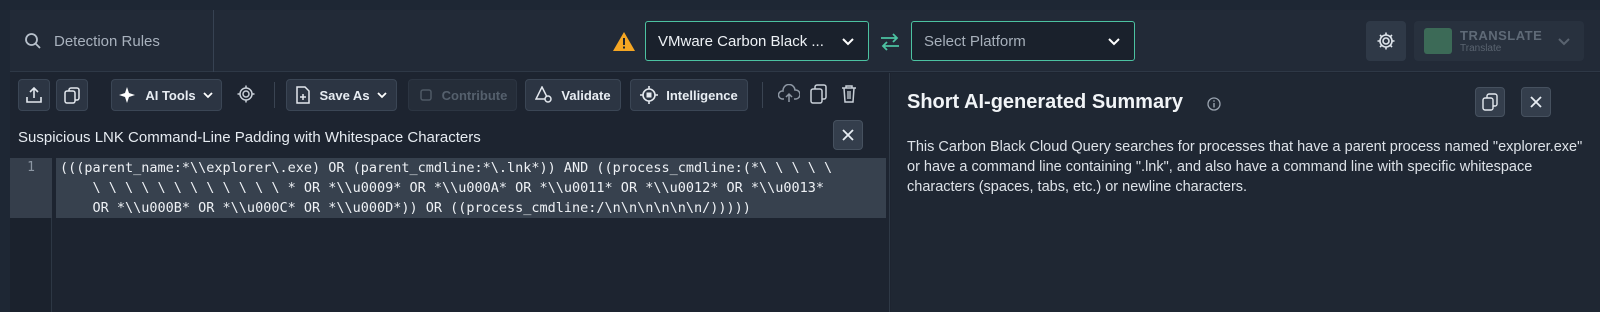  Describe the element at coordinates (544, 94) in the screenshot. I see `validate-icon` at that location.